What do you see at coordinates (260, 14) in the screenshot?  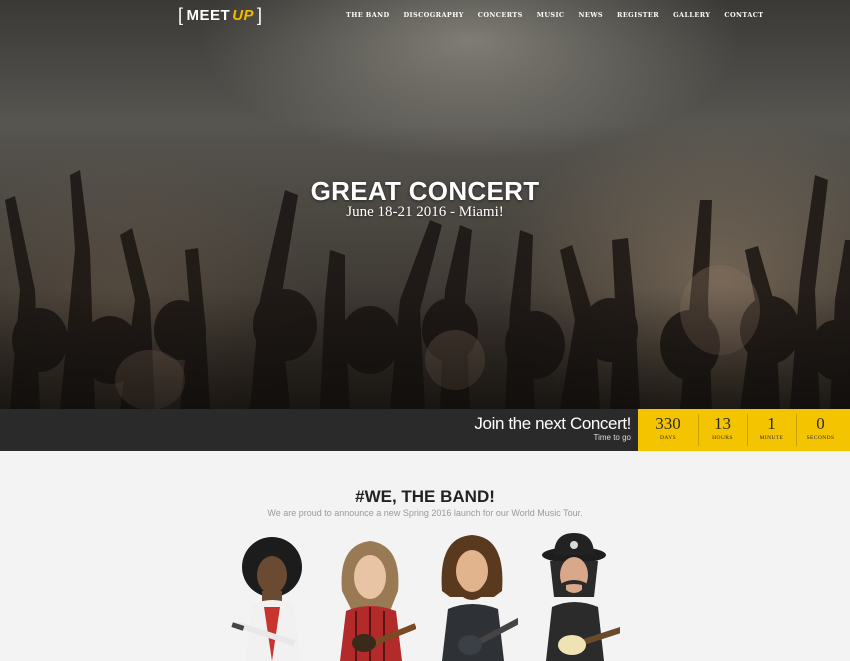 I see `logo-bracket-right: ]` at bounding box center [260, 14].